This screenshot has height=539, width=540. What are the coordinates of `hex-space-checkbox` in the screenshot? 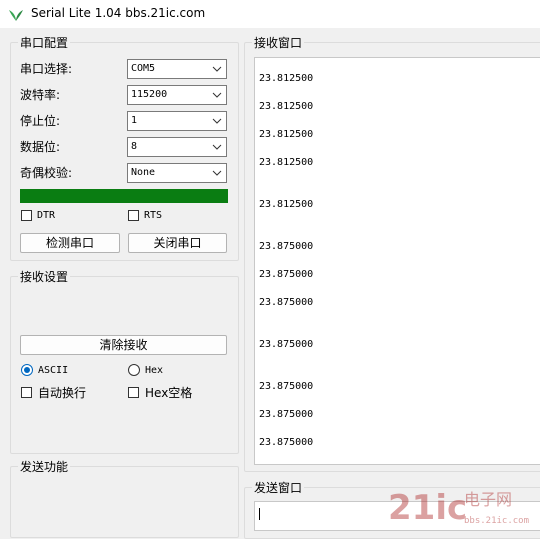 It's located at (133, 392).